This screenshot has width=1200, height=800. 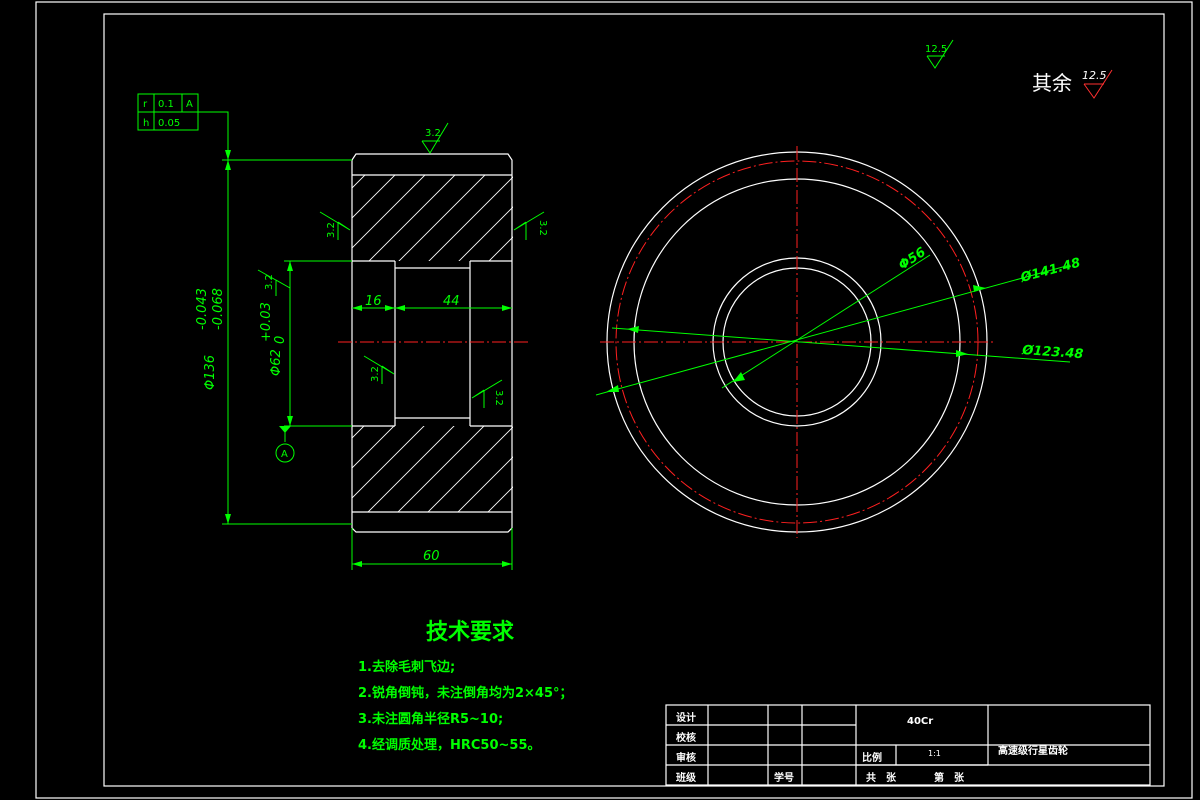 What do you see at coordinates (881, 778) in the screenshot?
I see `tb-total-sheets: 共 张` at bounding box center [881, 778].